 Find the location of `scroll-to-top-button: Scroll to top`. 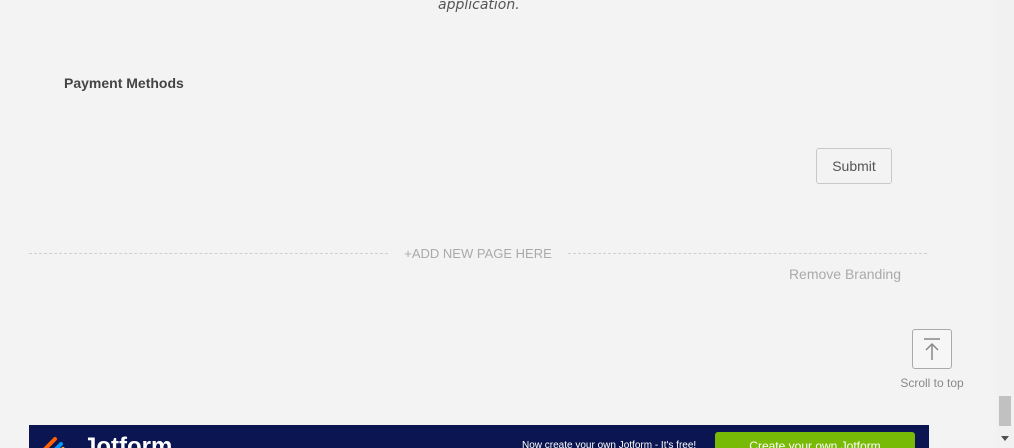

scroll-to-top-button: Scroll to top is located at coordinates (932, 359).